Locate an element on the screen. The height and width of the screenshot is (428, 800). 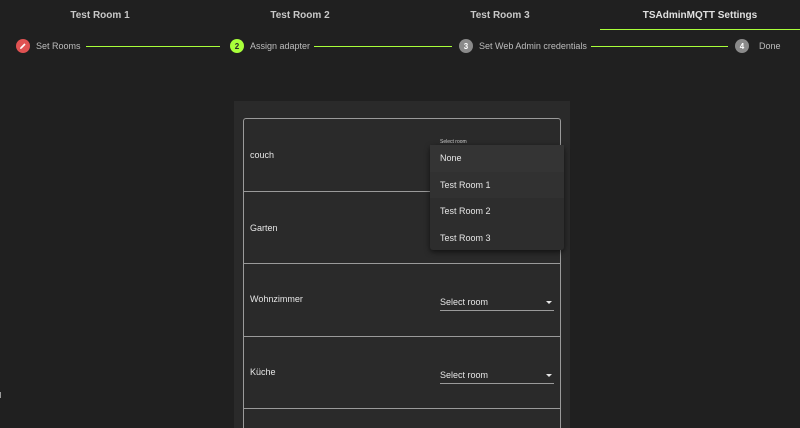
tab-test-room-1: Test Room 1 is located at coordinates (100, 15).